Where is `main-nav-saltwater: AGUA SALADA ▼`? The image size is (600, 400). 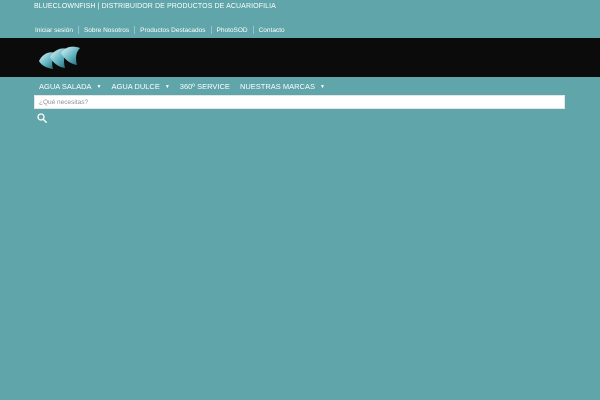
main-nav-saltwater: AGUA SALADA ▼ is located at coordinates (70, 86).